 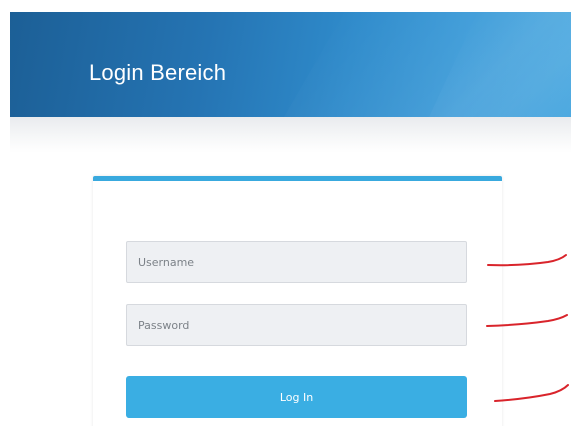 What do you see at coordinates (296, 325) in the screenshot?
I see `password-field` at bounding box center [296, 325].